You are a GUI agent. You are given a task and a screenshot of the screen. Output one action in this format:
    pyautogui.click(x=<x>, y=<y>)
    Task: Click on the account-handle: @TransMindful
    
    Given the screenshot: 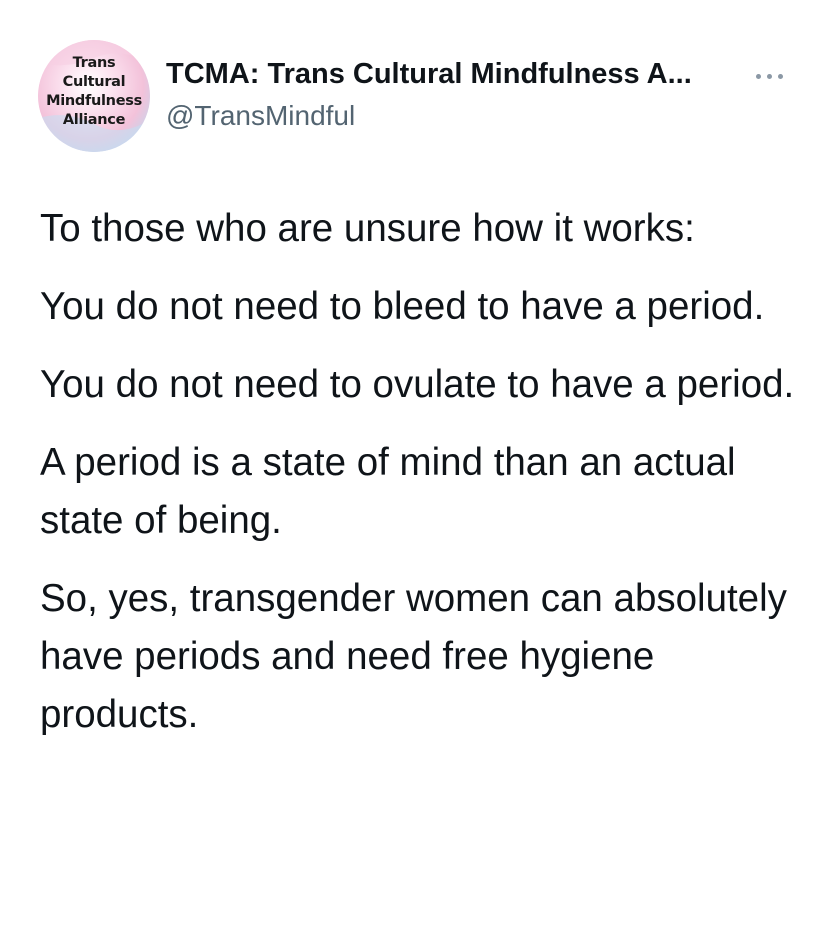 What is the action you would take?
    pyautogui.click(x=260, y=116)
    